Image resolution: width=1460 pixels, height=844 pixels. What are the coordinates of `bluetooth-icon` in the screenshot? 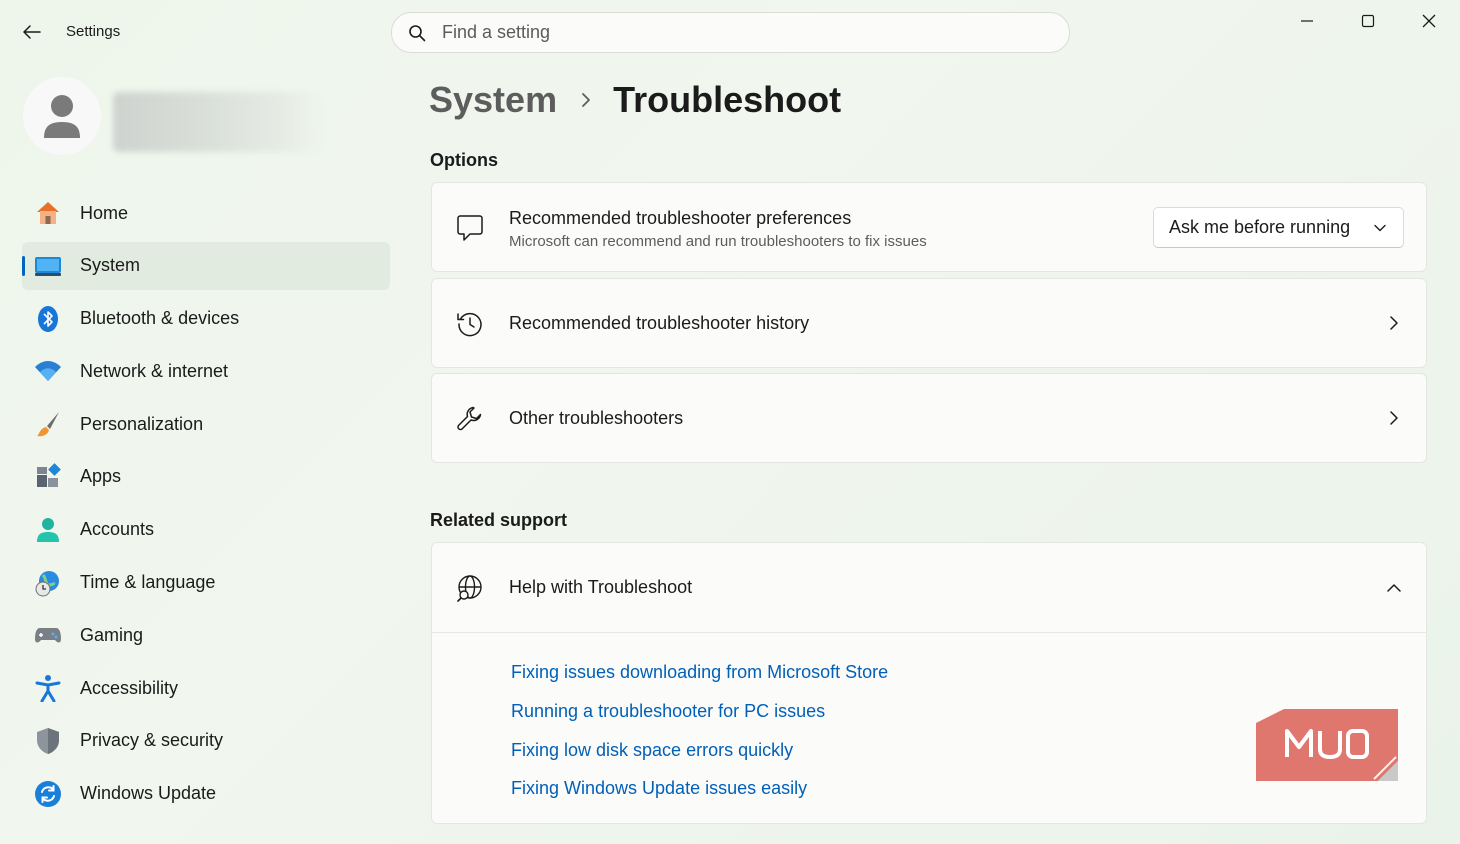 It's located at (48, 319).